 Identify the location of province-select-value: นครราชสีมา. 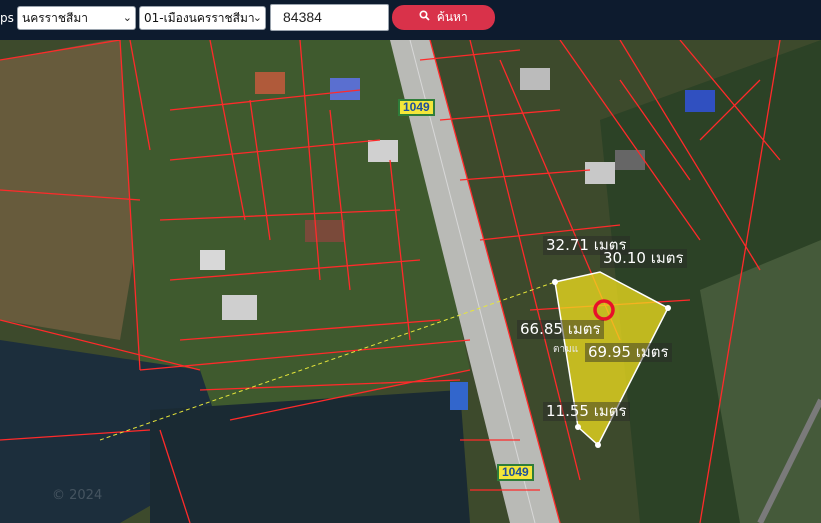
(55, 18).